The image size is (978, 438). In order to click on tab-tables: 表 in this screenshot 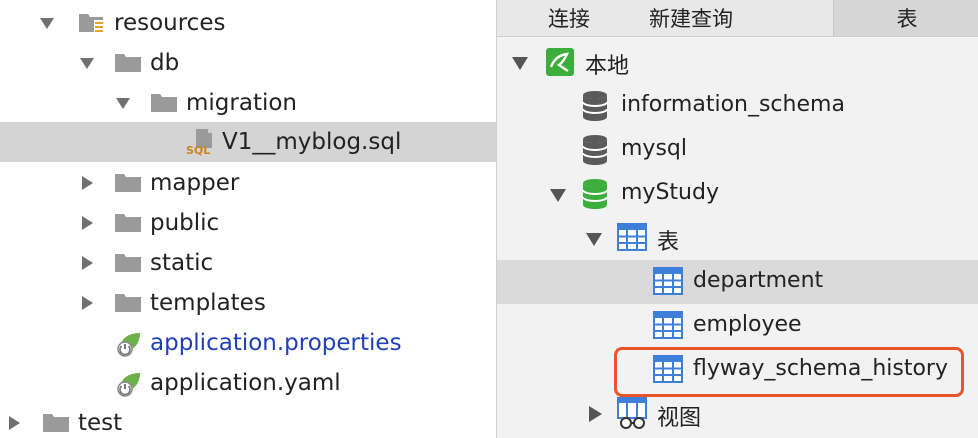, I will do `click(905, 18)`.